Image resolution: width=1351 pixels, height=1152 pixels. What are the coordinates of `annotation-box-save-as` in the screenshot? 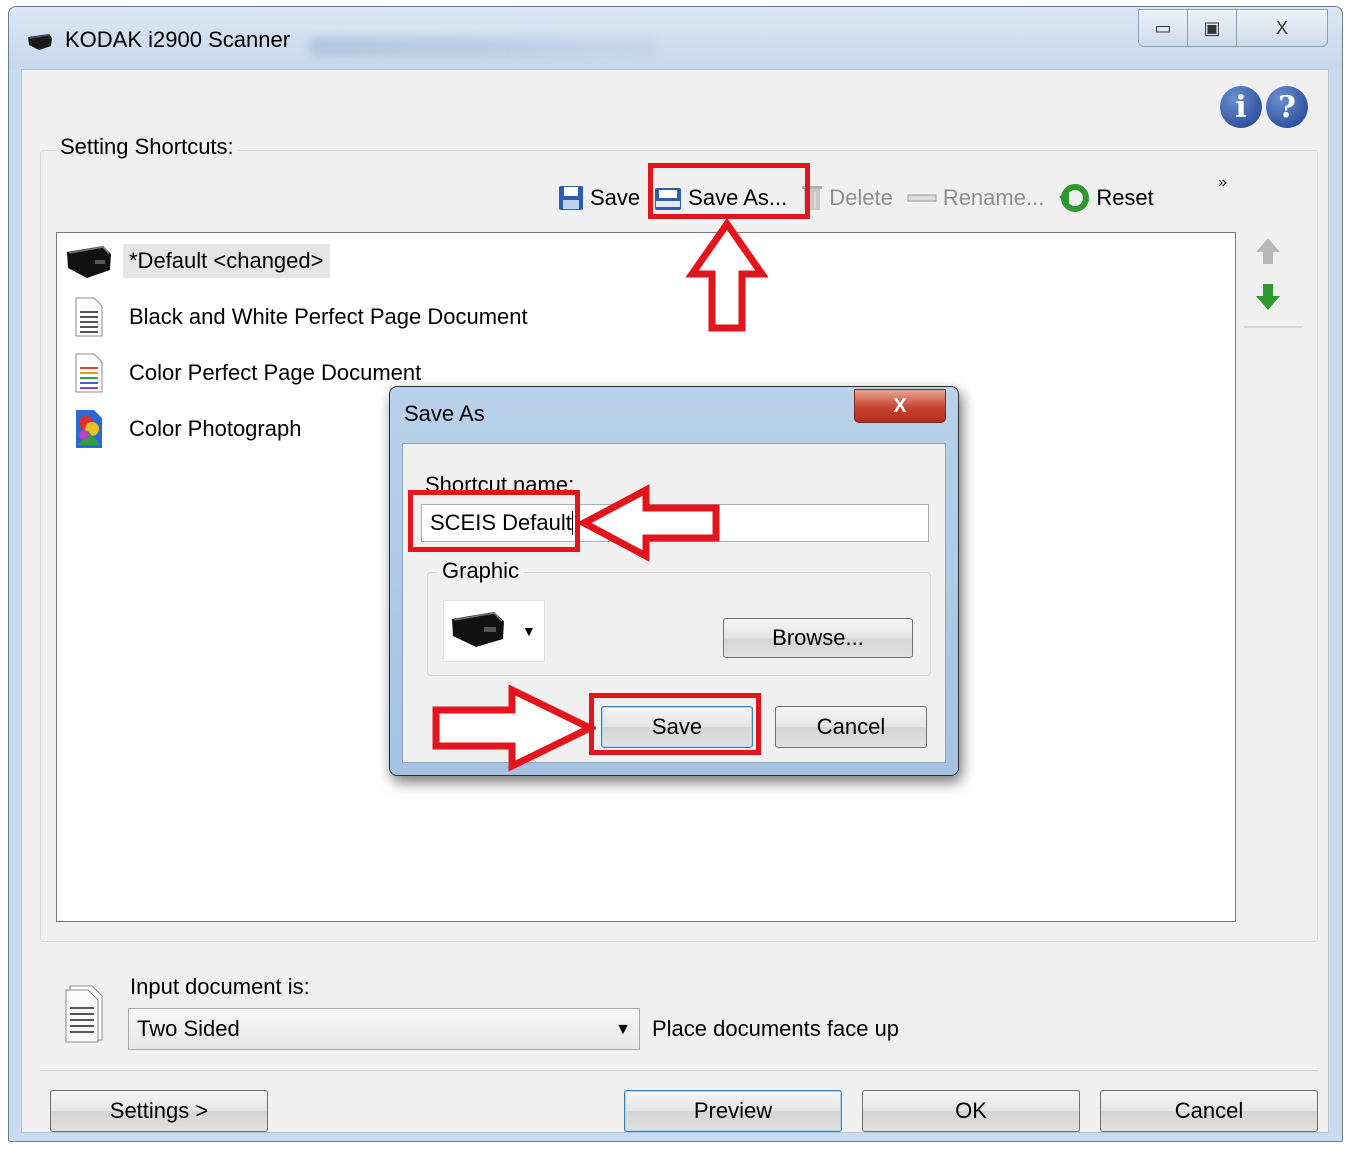 It's located at (729, 191).